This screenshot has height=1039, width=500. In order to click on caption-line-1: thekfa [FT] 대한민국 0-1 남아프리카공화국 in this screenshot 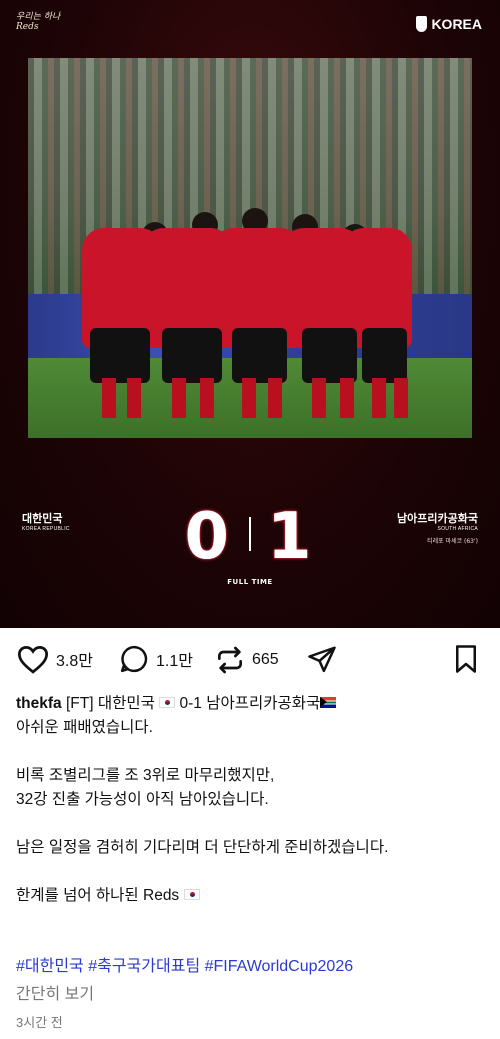, I will do `click(250, 704)`.